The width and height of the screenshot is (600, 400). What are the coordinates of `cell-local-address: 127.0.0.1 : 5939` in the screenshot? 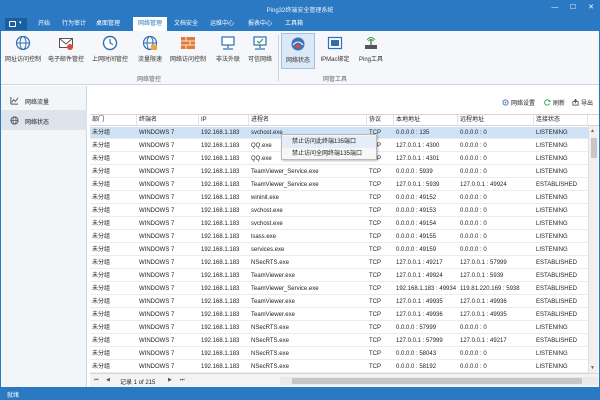 It's located at (418, 185).